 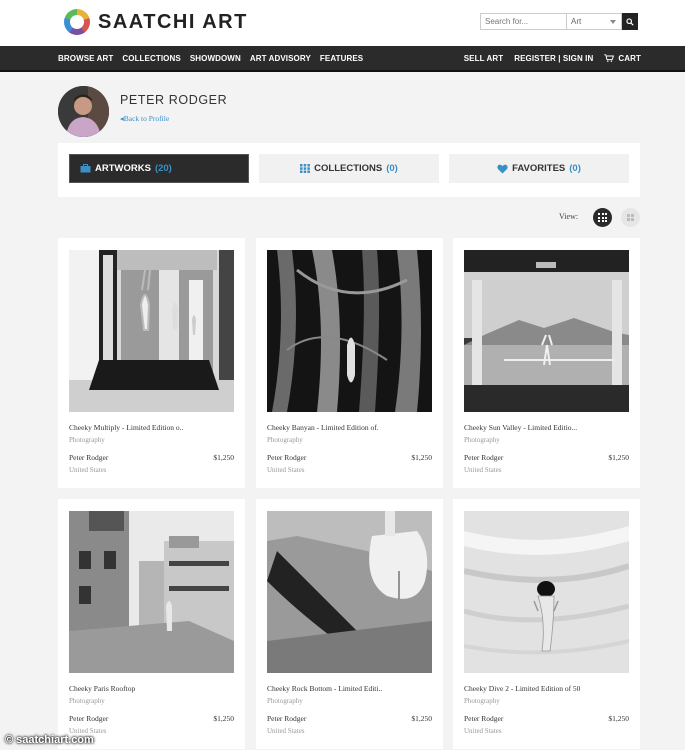 I want to click on nav-art-advisory: ART ADVISORY, so click(x=280, y=58).